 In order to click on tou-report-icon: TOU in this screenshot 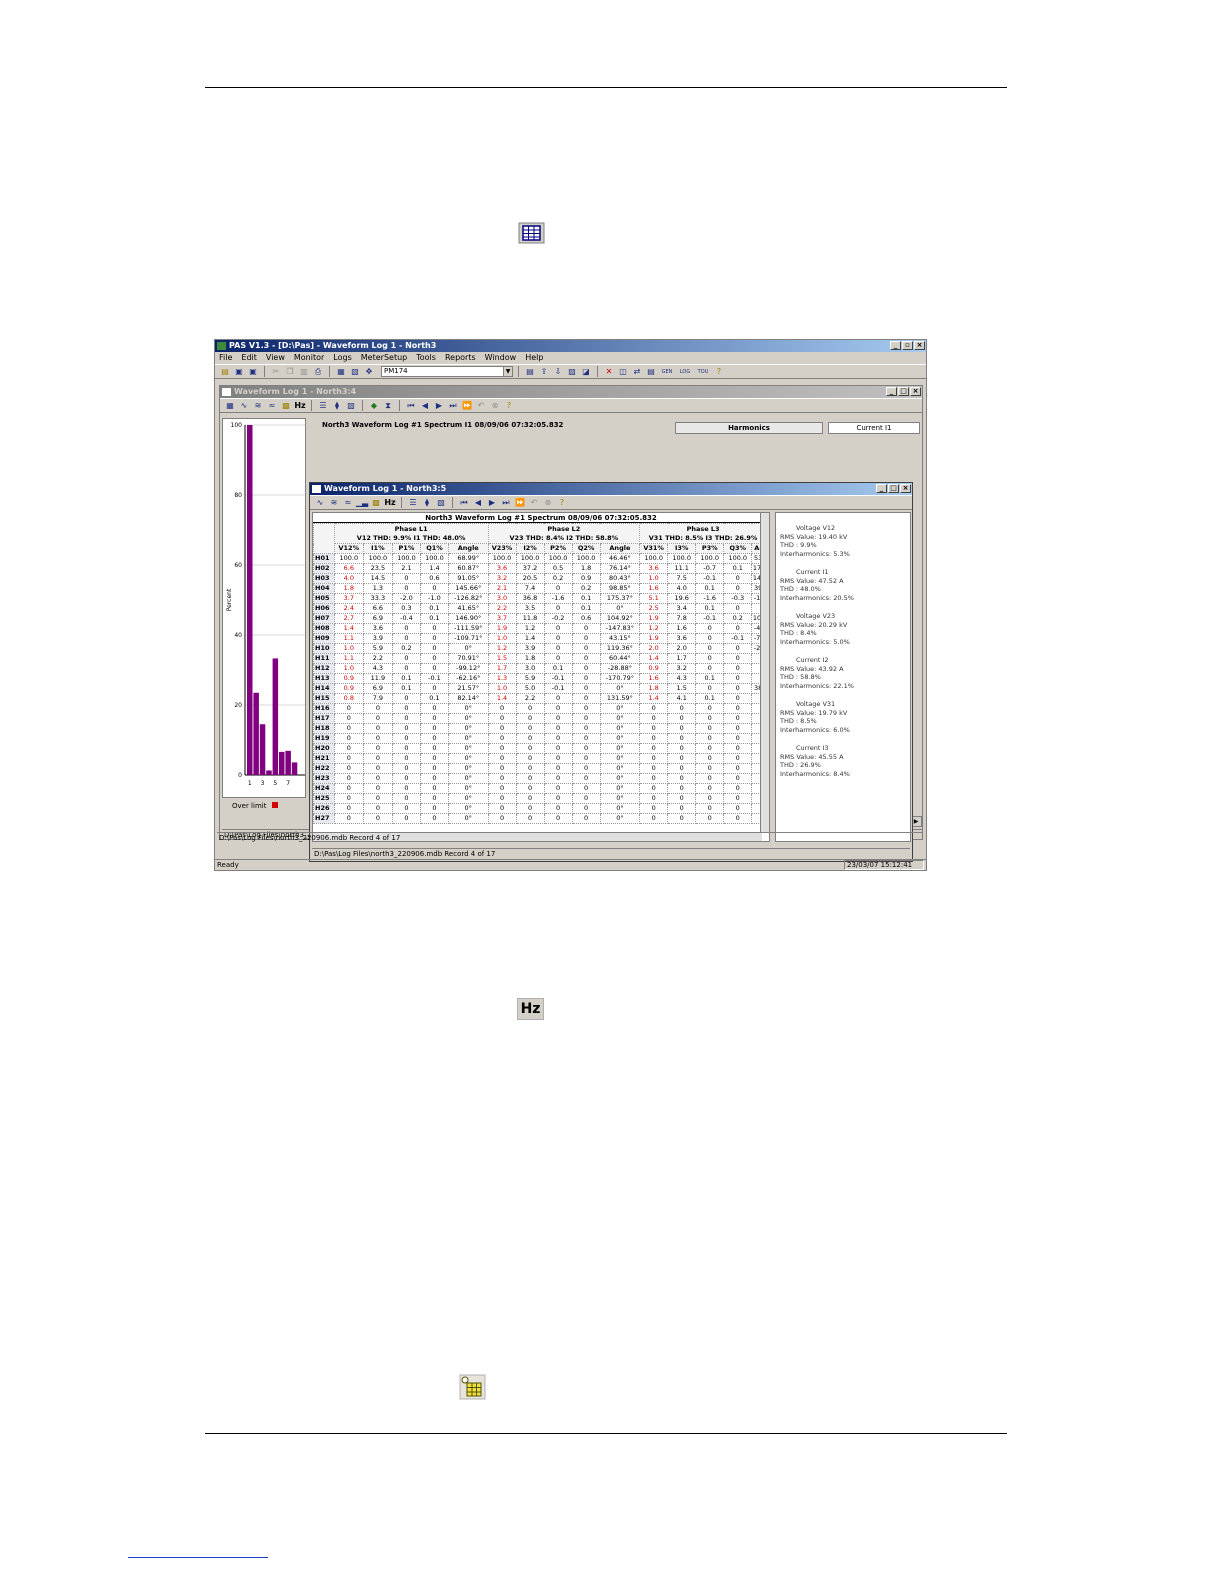, I will do `click(703, 371)`.